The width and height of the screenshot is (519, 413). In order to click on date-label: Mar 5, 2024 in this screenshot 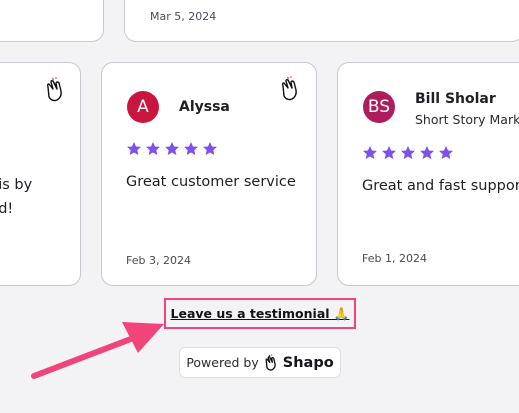, I will do `click(183, 16)`.